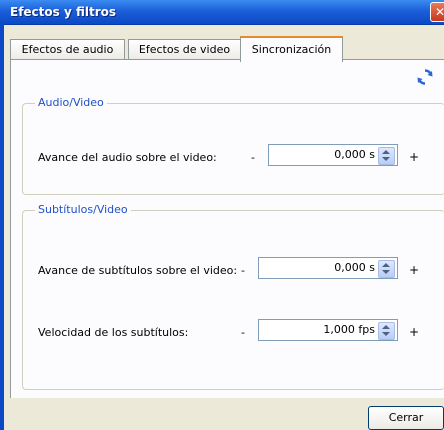  I want to click on window-title: Efectos y filtros, so click(63, 12).